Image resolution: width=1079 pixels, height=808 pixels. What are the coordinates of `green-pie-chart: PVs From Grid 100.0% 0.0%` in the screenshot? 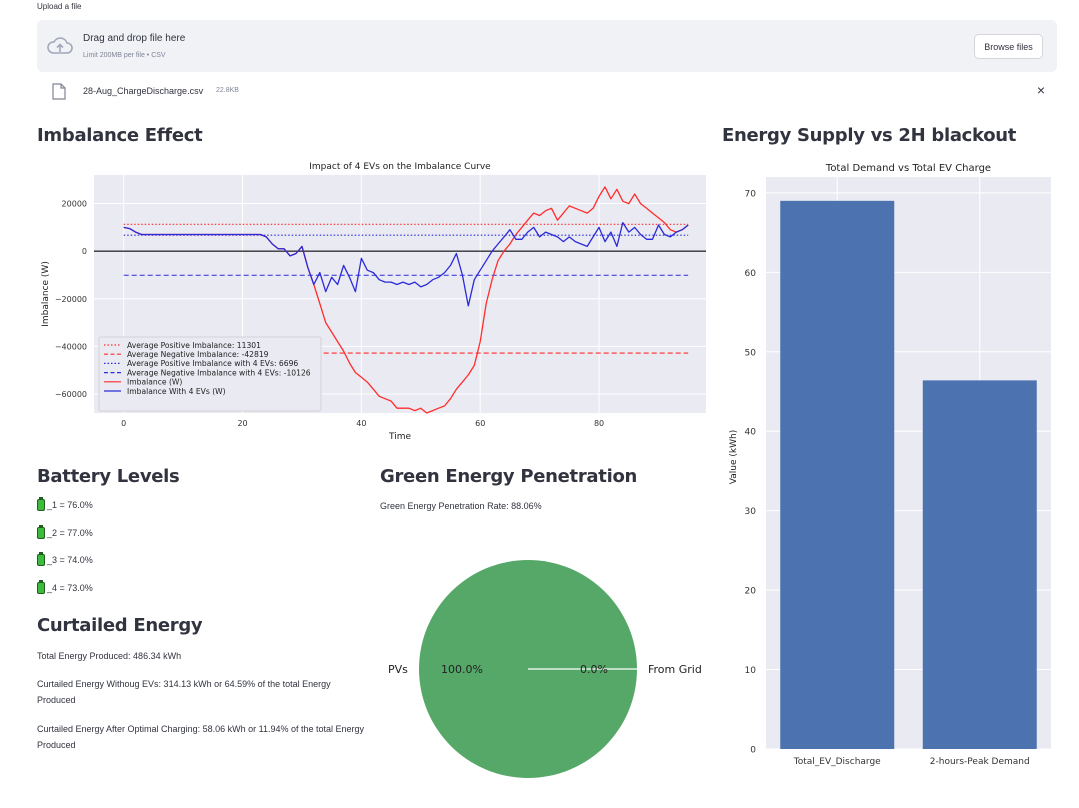 It's located at (545, 669).